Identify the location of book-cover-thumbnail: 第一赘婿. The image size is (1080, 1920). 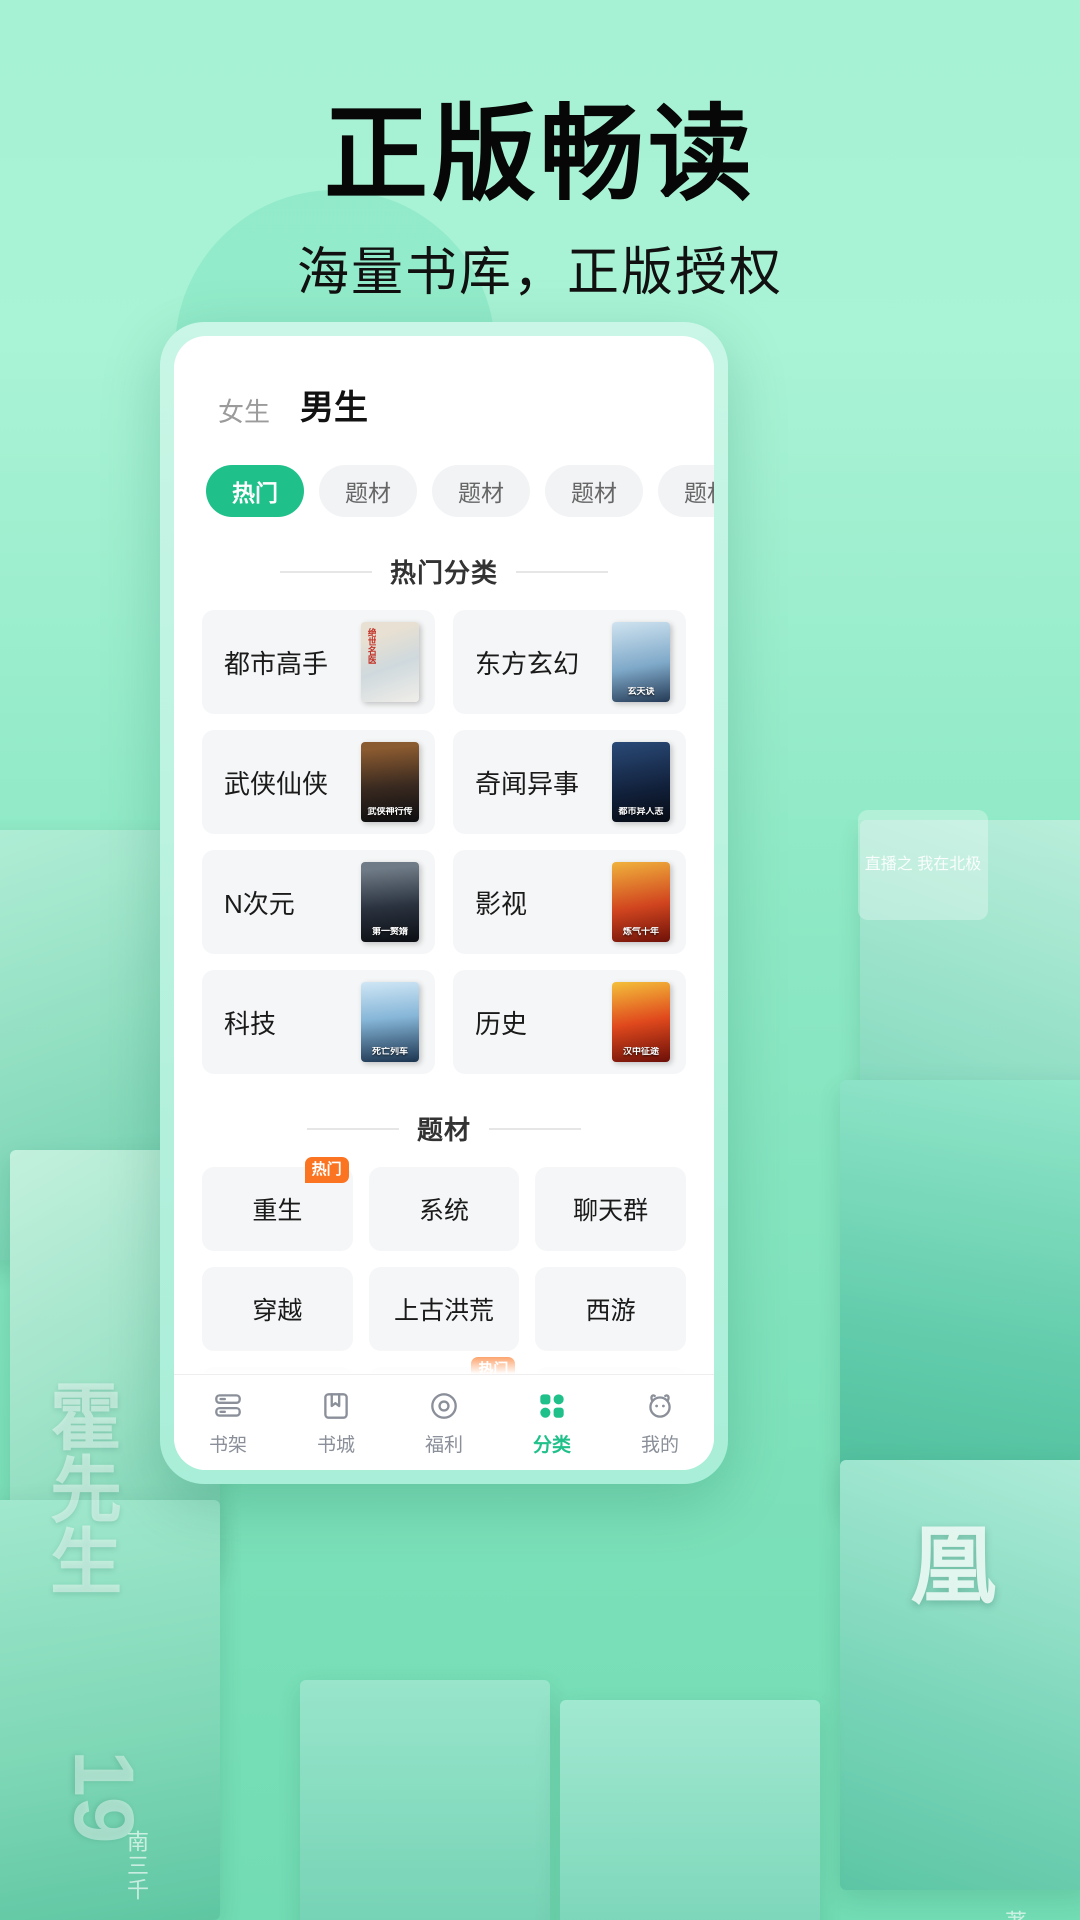
(390, 902).